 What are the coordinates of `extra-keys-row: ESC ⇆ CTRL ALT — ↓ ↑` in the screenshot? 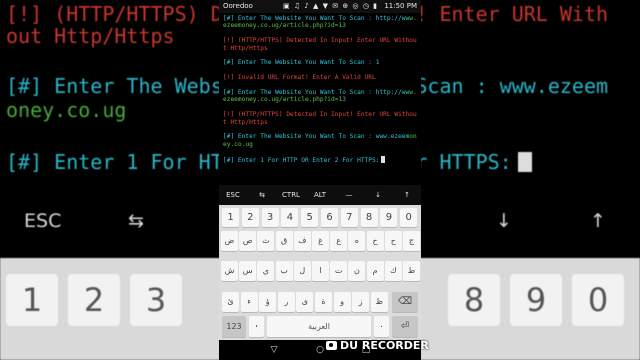 It's located at (320, 195).